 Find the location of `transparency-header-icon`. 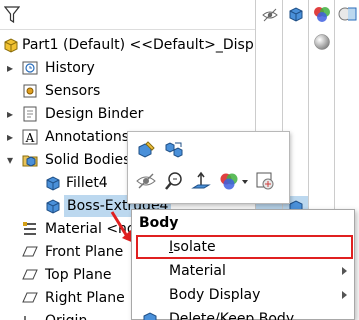

transparency-header-icon is located at coordinates (348, 14).